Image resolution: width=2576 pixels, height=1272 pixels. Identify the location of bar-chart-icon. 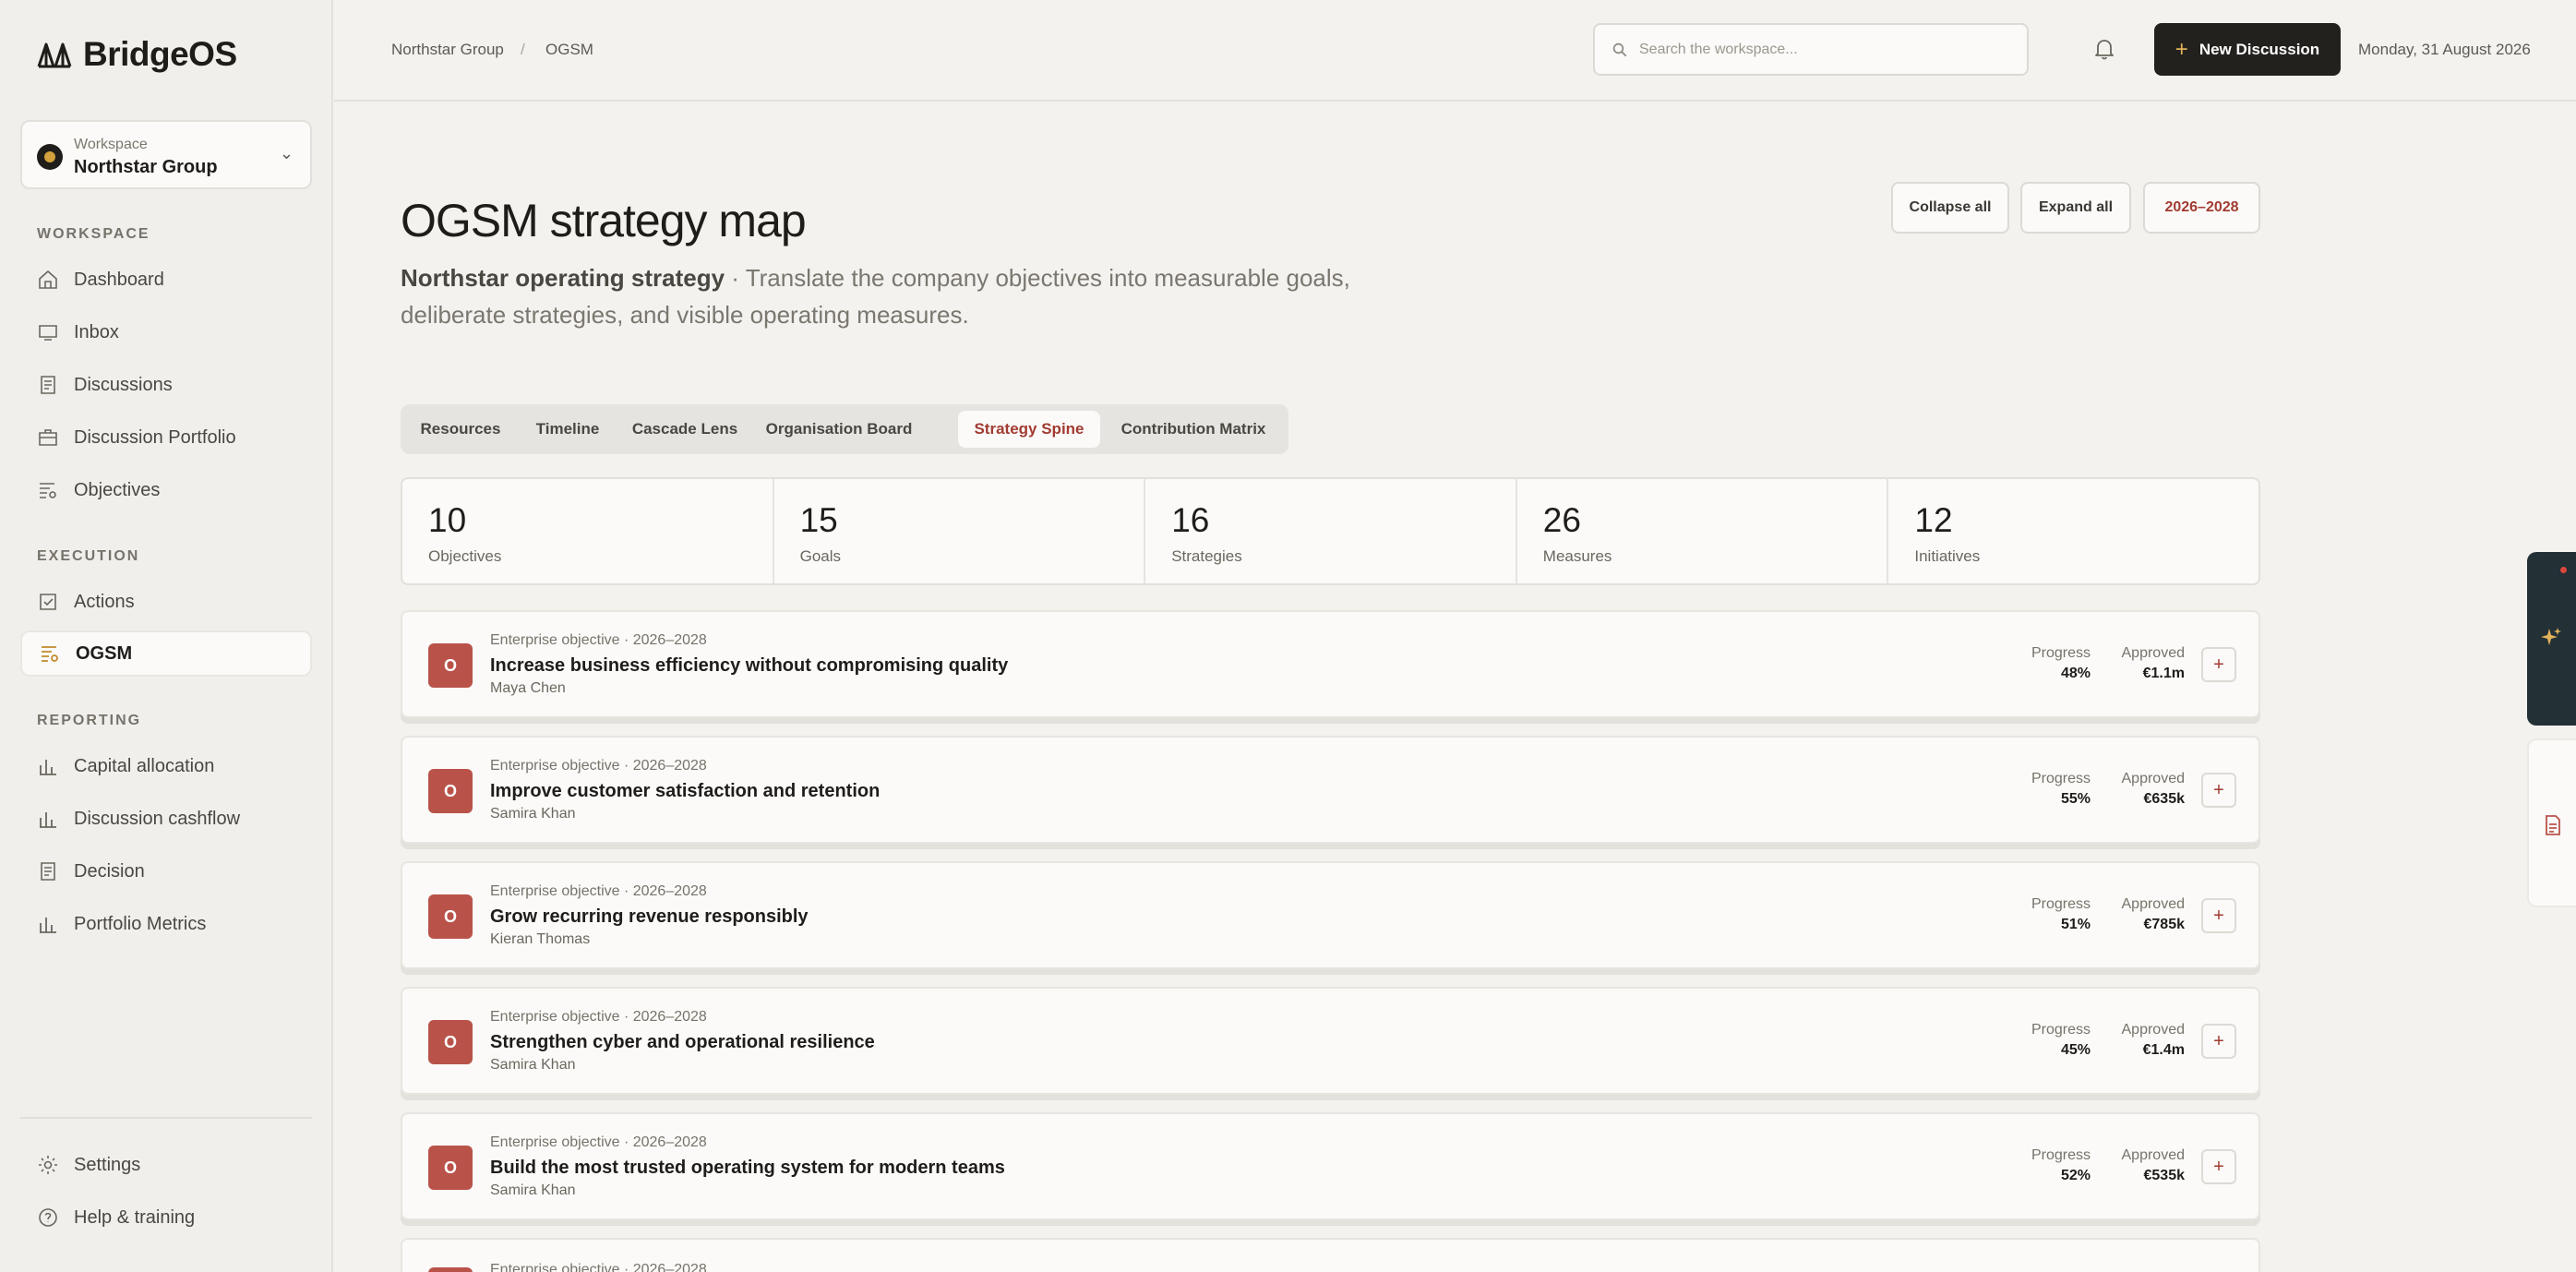
(48, 767).